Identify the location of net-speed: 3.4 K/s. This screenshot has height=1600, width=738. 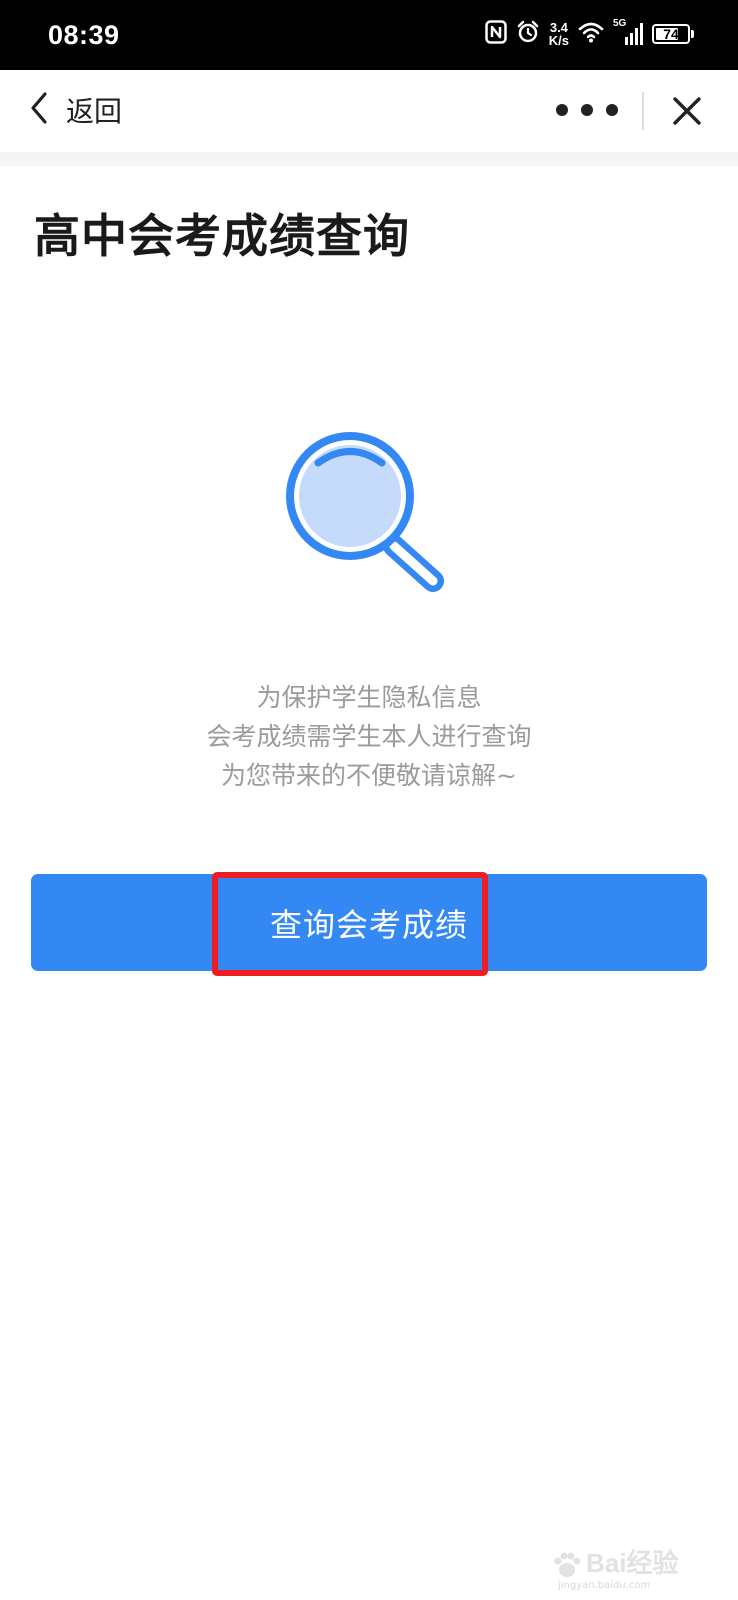
(559, 34).